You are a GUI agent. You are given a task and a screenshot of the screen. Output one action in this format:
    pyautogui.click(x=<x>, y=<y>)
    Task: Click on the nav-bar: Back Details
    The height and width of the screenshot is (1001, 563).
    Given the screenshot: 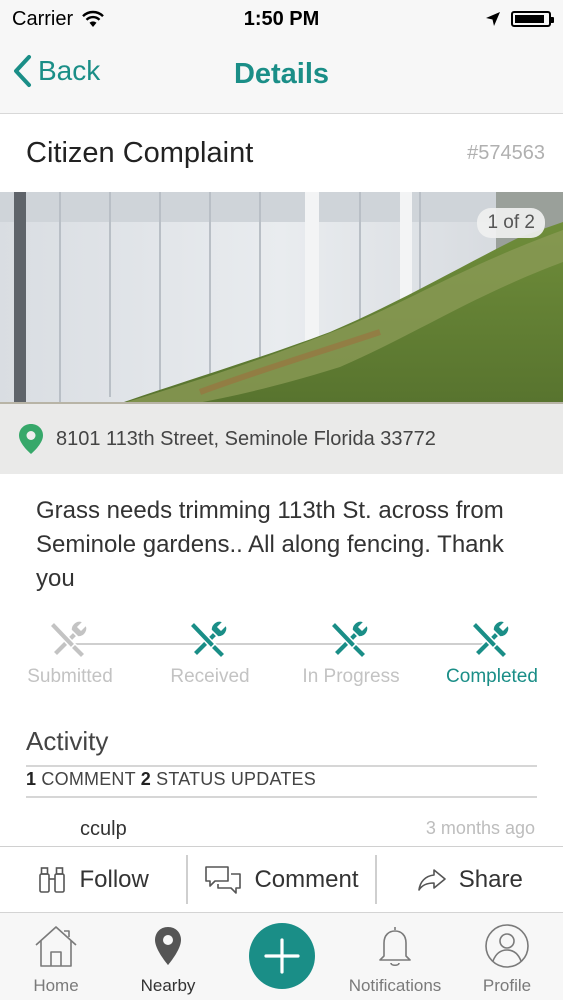 What is the action you would take?
    pyautogui.click(x=281, y=76)
    